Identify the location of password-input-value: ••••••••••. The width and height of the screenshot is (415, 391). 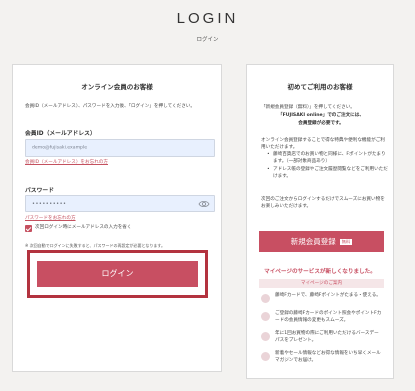
(49, 203).